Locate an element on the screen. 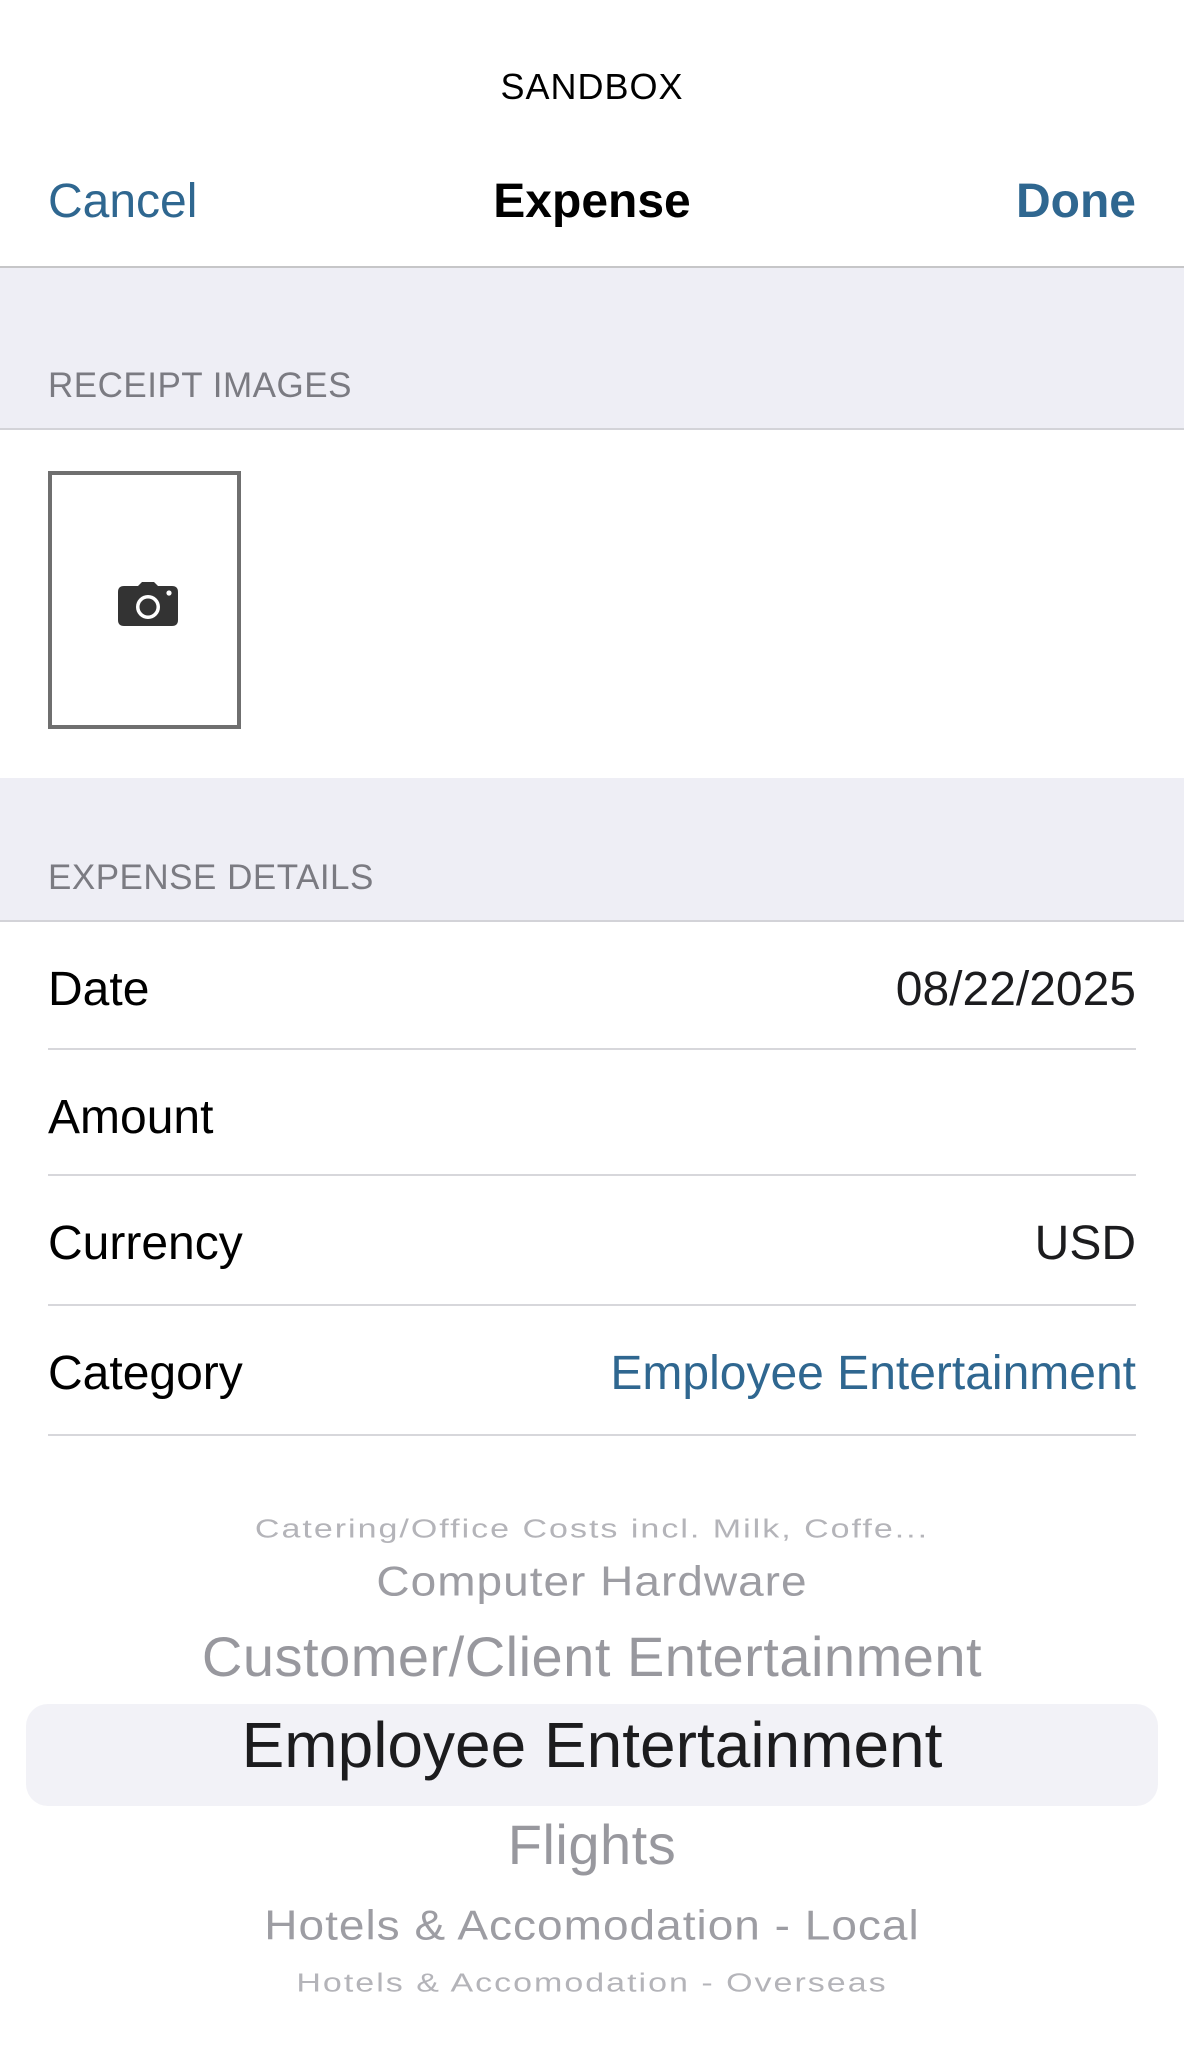 Image resolution: width=1184 pixels, height=2048 pixels. currency-row: Currency USD is located at coordinates (592, 1241).